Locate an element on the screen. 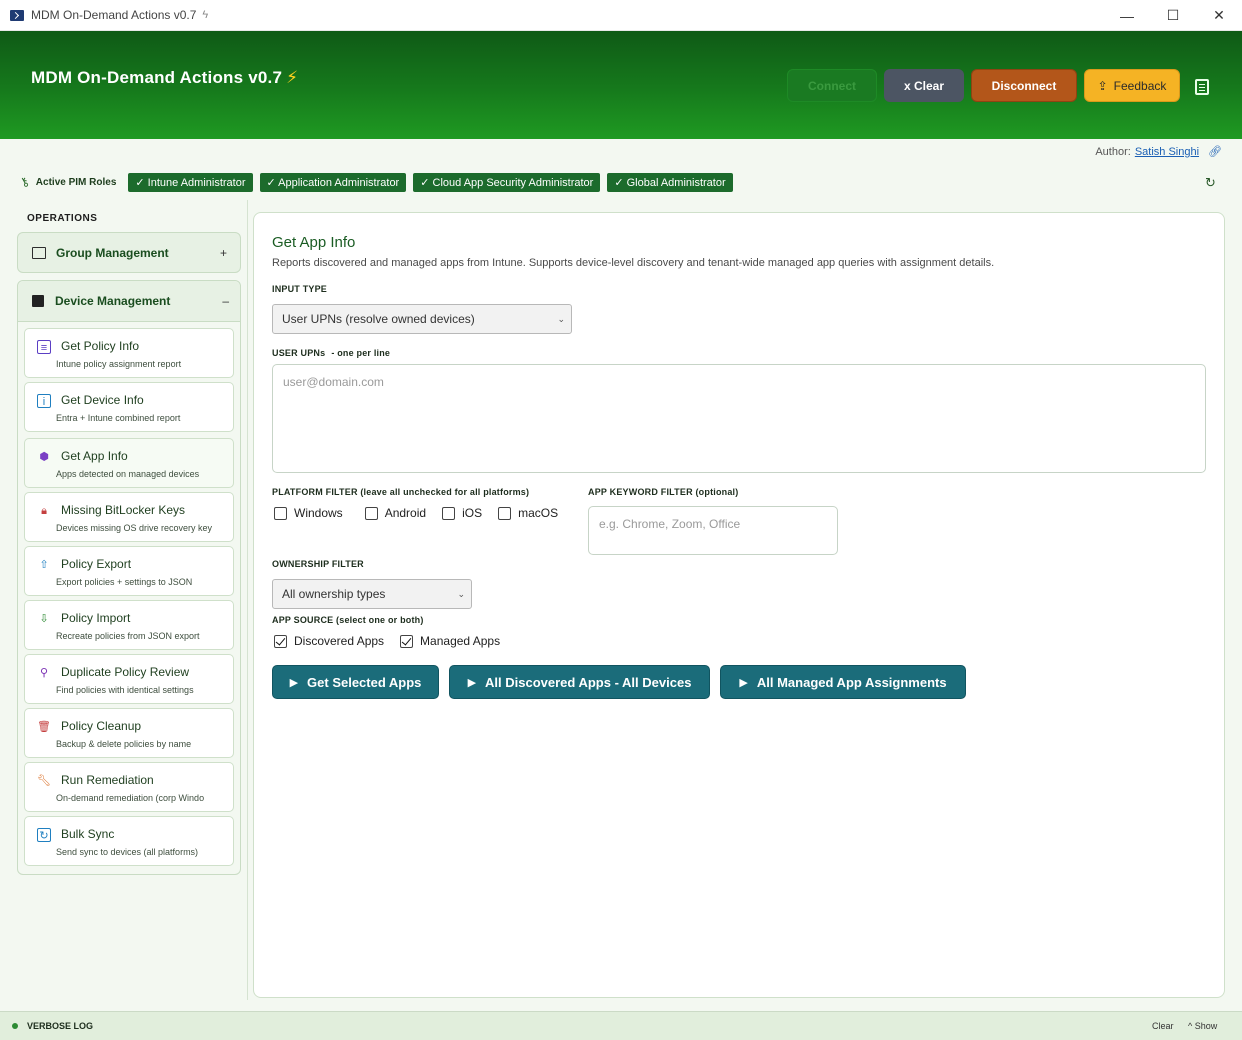 The width and height of the screenshot is (1242, 1040). expand-toggle: + is located at coordinates (223, 253).